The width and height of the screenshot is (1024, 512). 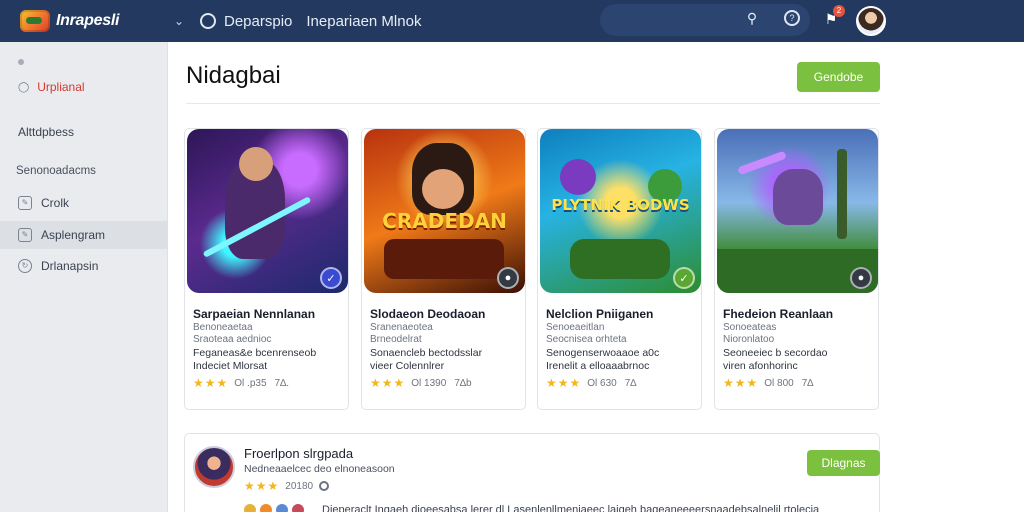 What do you see at coordinates (779, 383) in the screenshot?
I see `rating-count: Ol 800` at bounding box center [779, 383].